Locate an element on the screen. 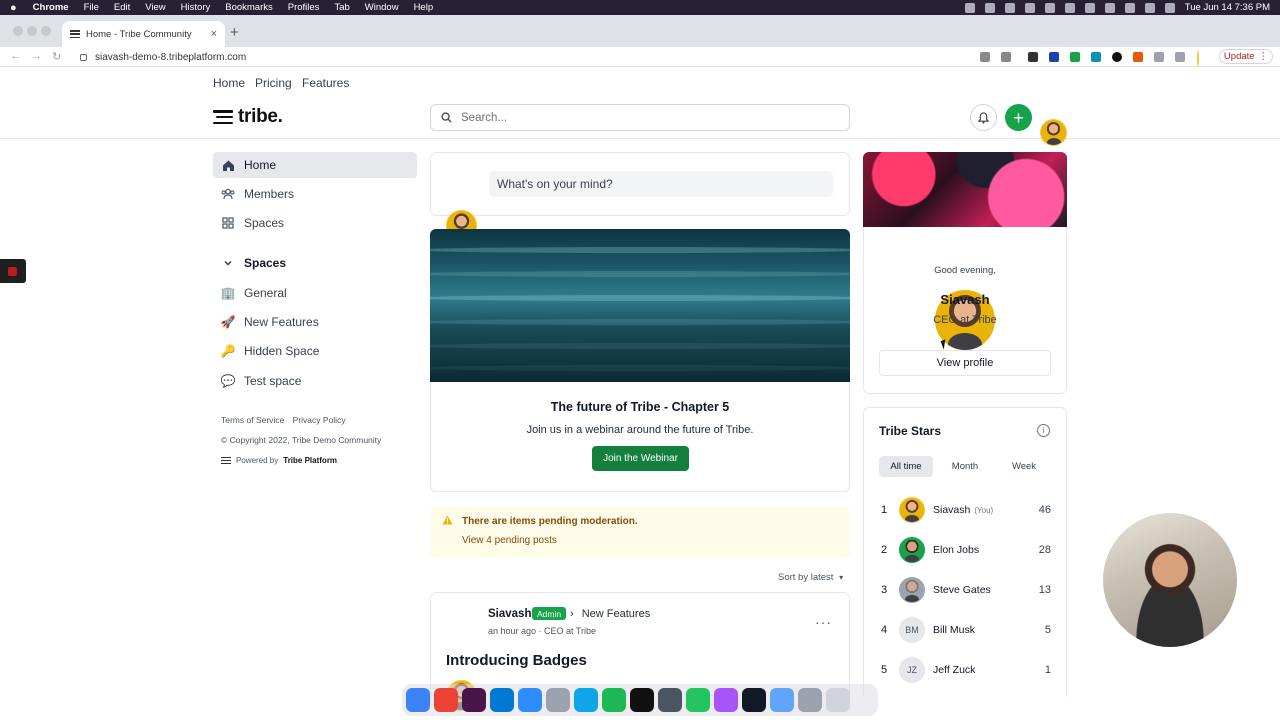 The width and height of the screenshot is (1280, 720). figma-icon is located at coordinates (726, 700).